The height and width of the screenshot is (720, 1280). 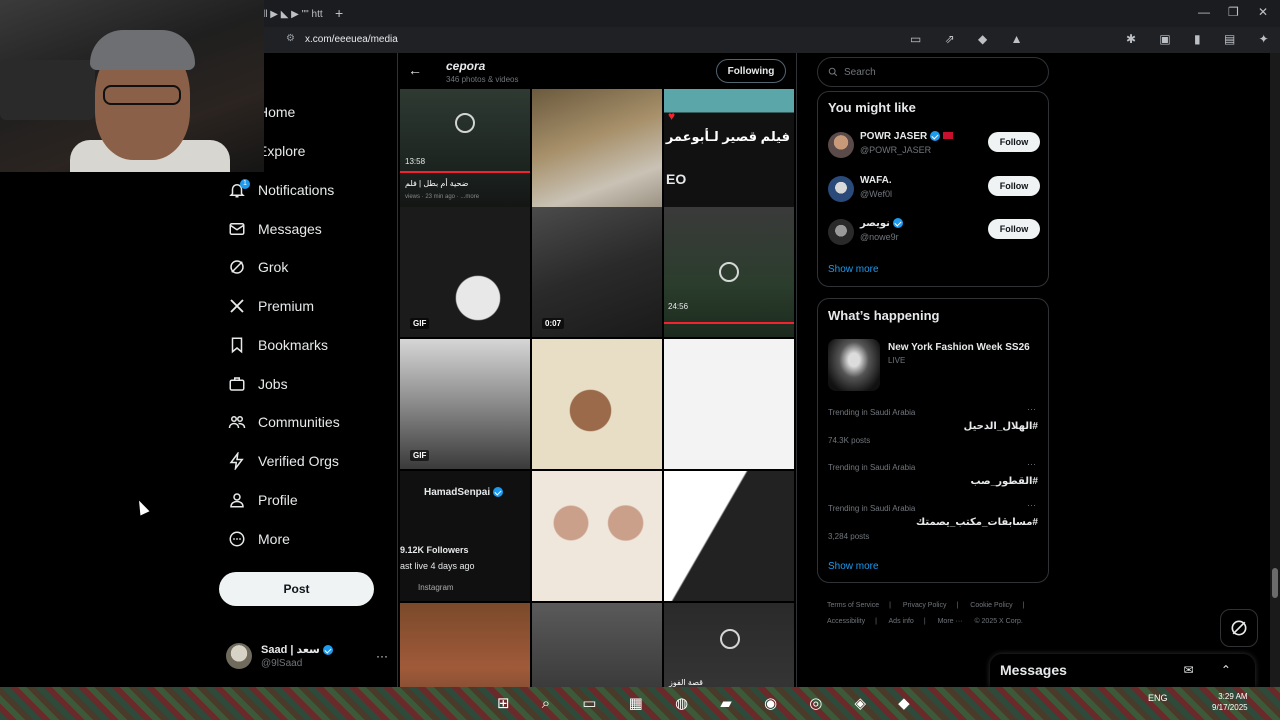 I want to click on video-time: 13:58, so click(x=415, y=161).